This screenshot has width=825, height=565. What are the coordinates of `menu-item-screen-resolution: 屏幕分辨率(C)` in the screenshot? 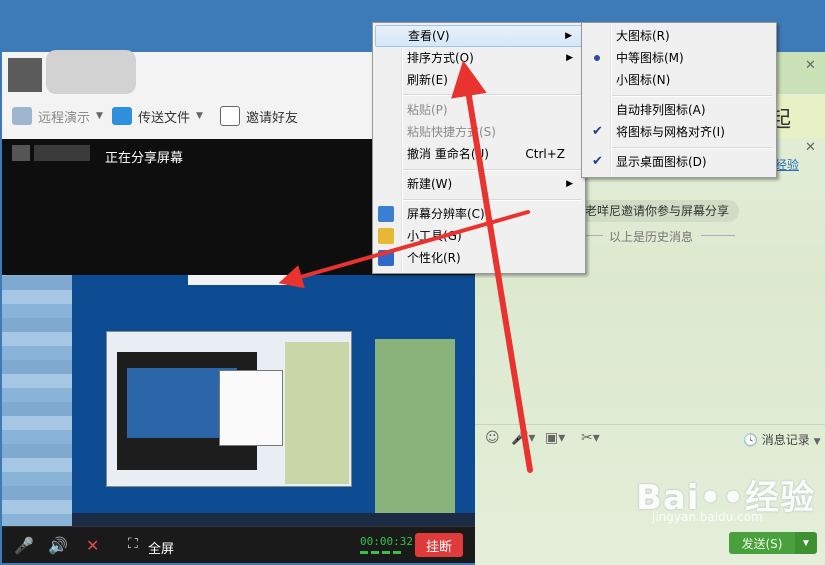 It's located at (479, 214).